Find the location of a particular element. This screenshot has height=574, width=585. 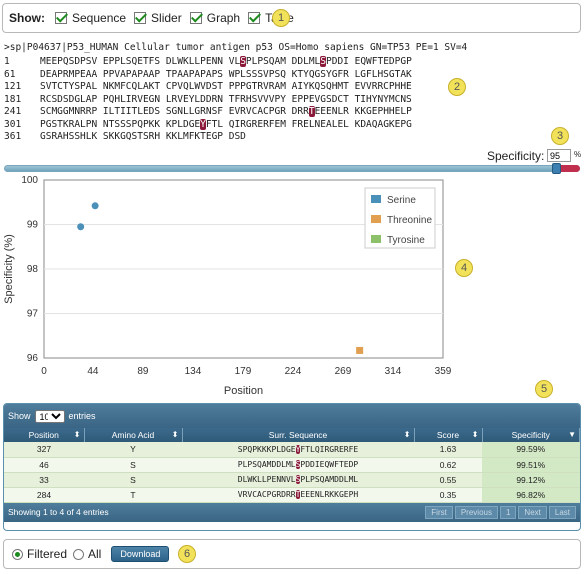

cell-surr-sequence: DLWKLLPENNVLSPLPSQAMDDLML is located at coordinates (298, 480).